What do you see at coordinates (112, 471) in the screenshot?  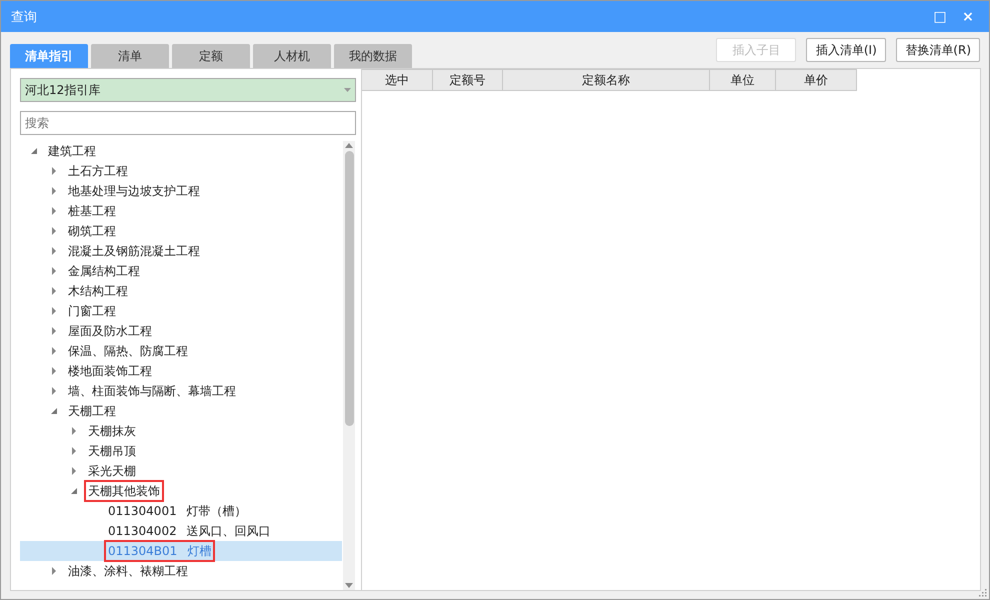 I see `tree-item-label: 采光天棚` at bounding box center [112, 471].